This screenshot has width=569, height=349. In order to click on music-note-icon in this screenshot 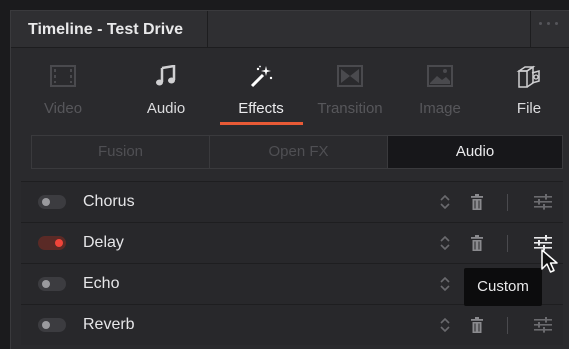, I will do `click(166, 77)`.